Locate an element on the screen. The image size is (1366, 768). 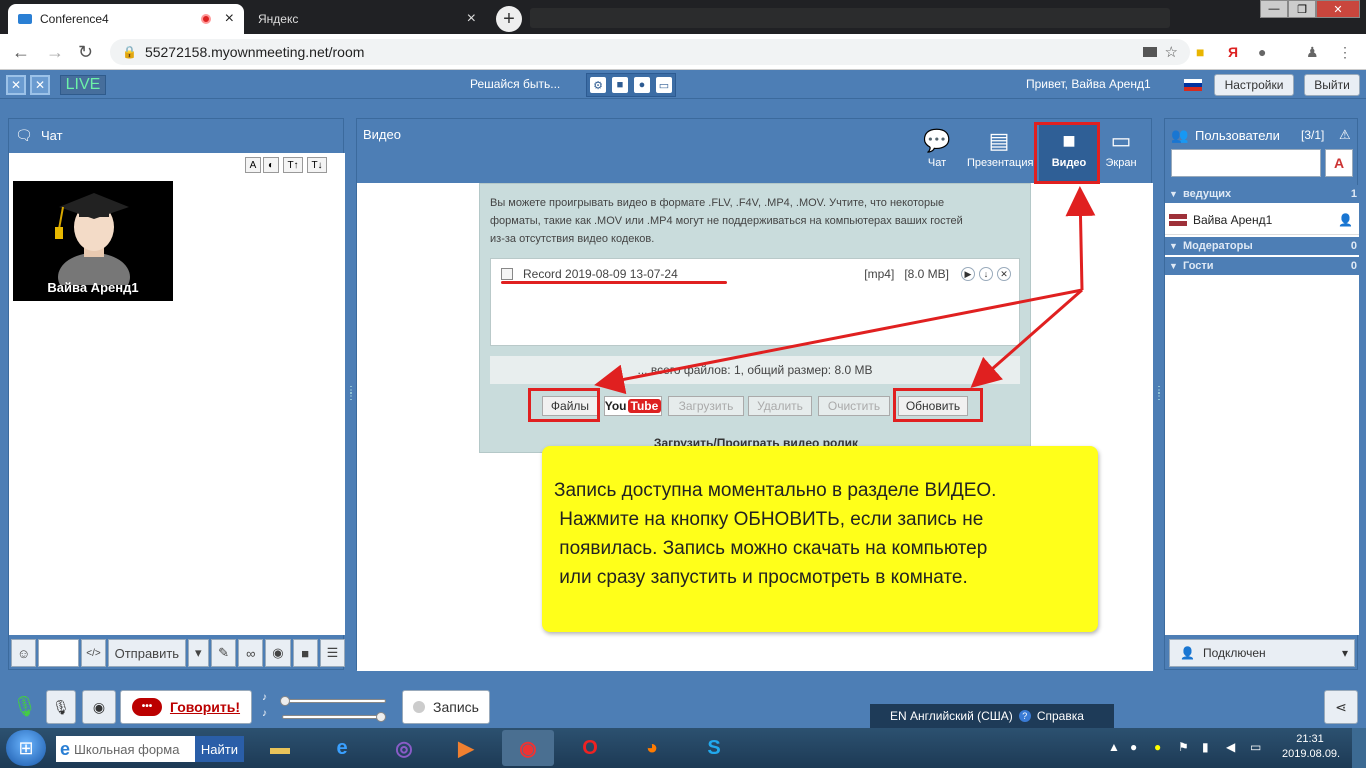
user-search-input is located at coordinates (1246, 163).